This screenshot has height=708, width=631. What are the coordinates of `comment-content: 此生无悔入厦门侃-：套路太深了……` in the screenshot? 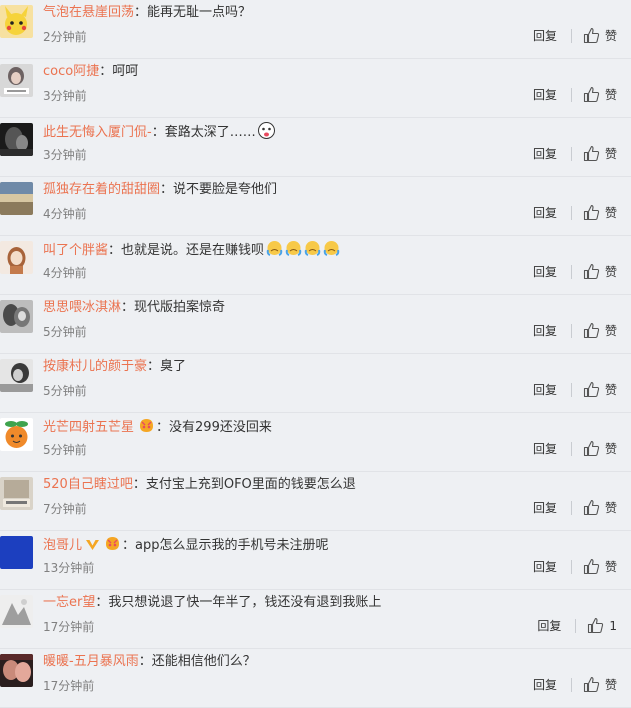 It's located at (337, 132).